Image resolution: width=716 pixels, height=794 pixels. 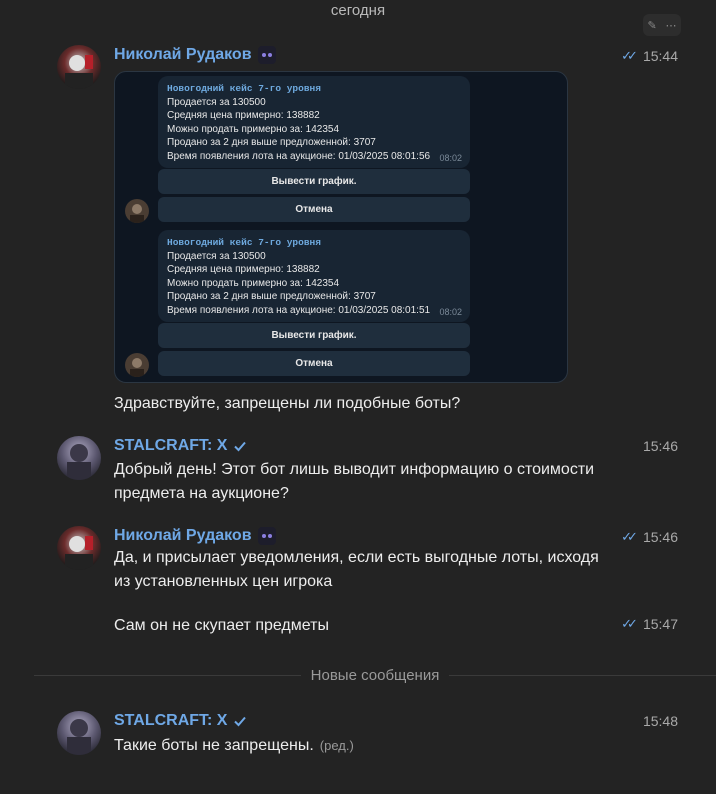 What do you see at coordinates (649, 56) in the screenshot?
I see `message-time: ✓✓ 15:44` at bounding box center [649, 56].